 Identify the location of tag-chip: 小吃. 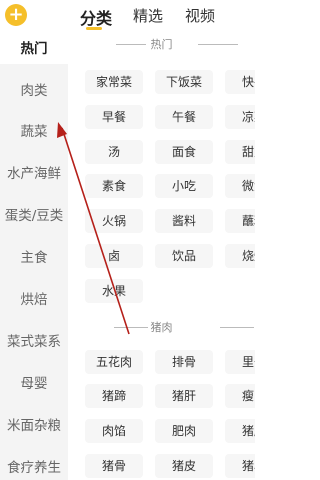
(184, 186).